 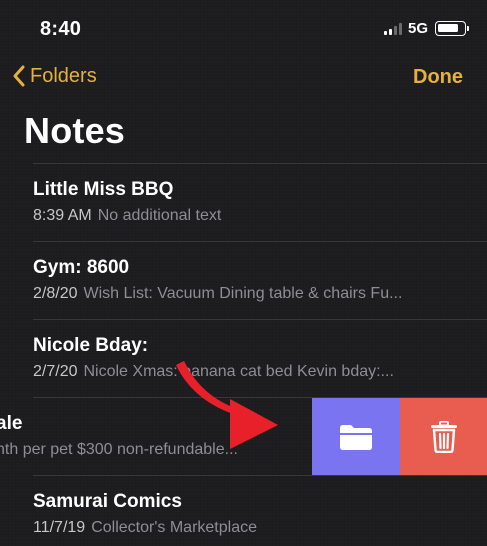 I want to click on note-preview: Collector's Marketplace, so click(x=174, y=527).